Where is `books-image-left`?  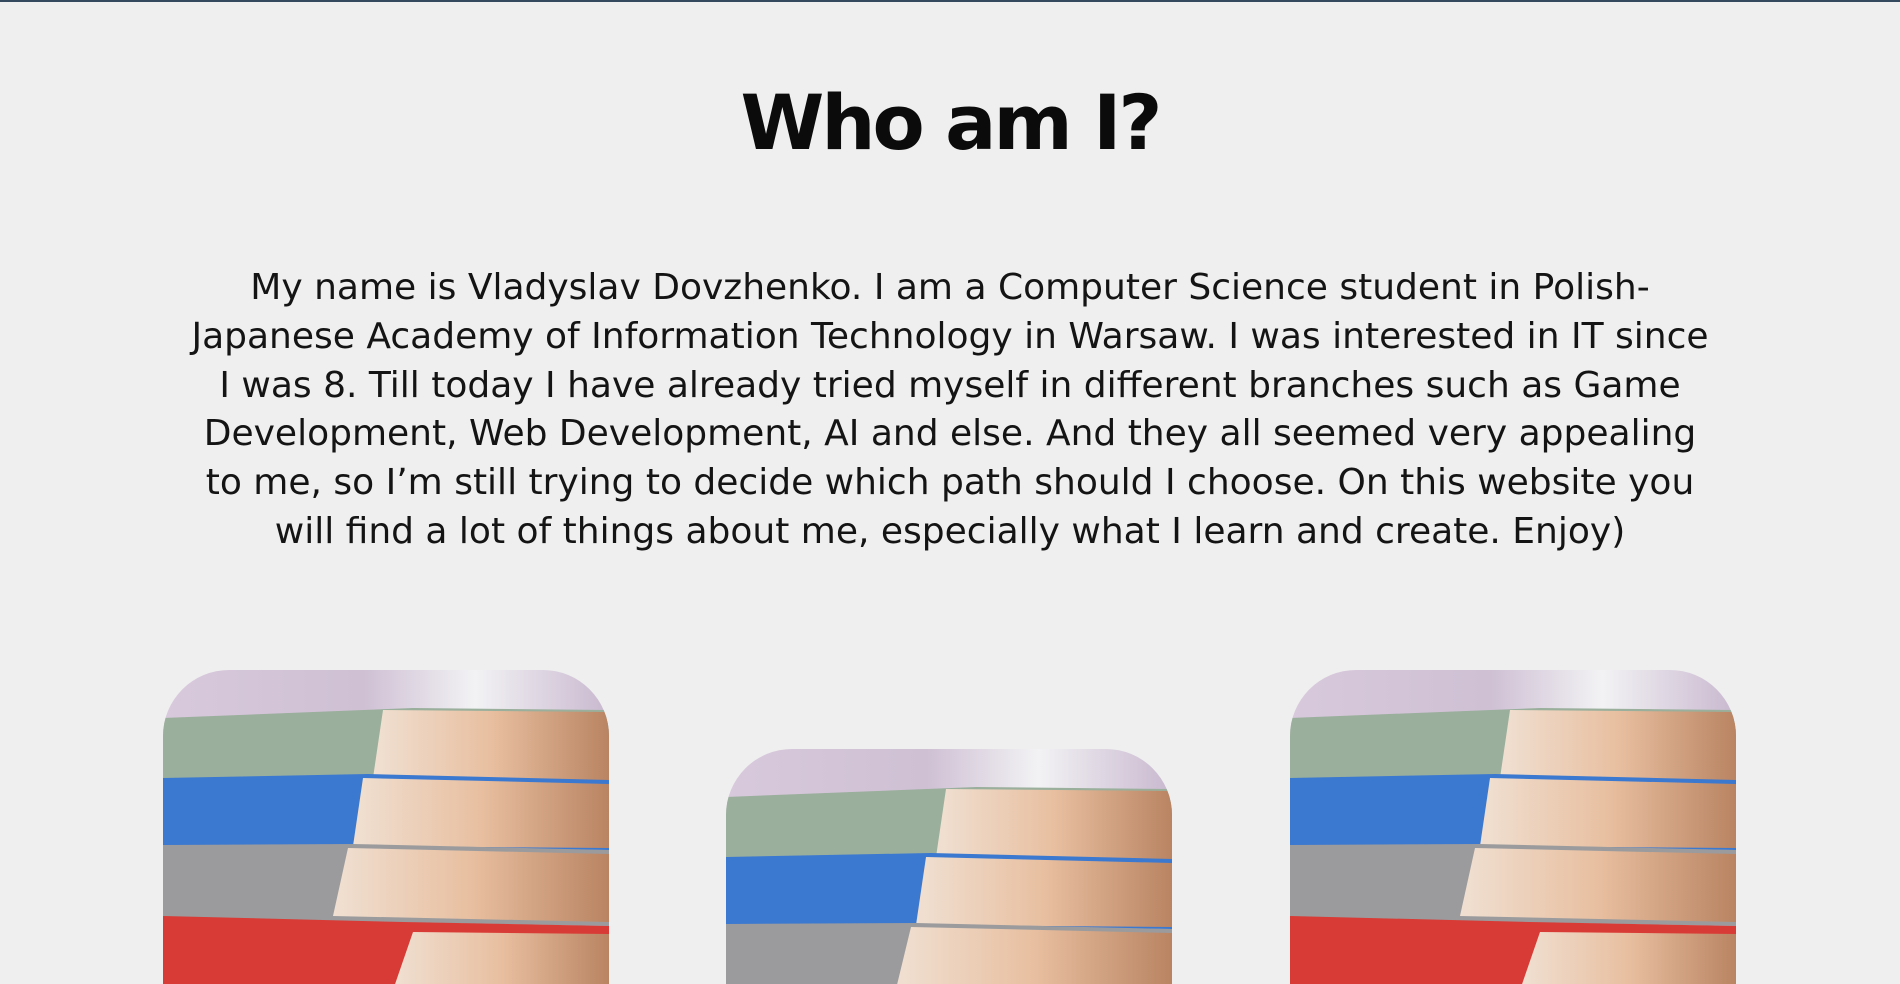
books-image-left is located at coordinates (386, 827).